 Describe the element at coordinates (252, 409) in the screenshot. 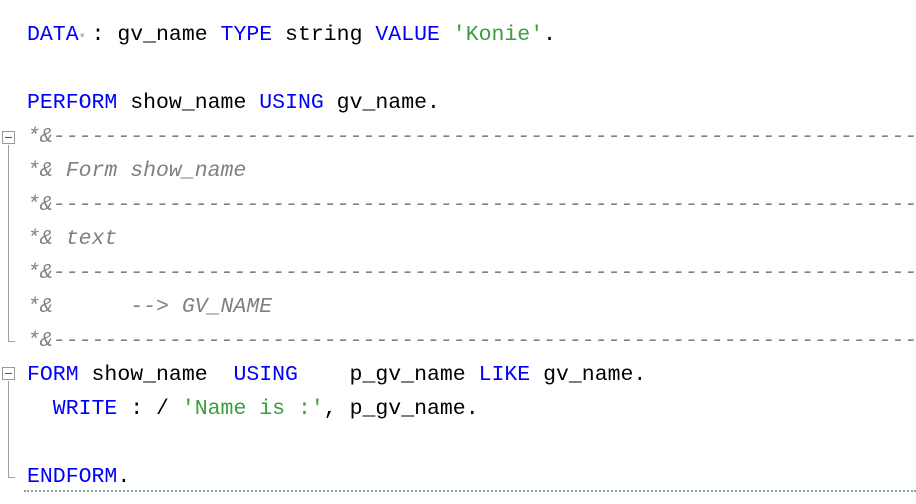

I see `string-literal: 'Name is :'` at that location.